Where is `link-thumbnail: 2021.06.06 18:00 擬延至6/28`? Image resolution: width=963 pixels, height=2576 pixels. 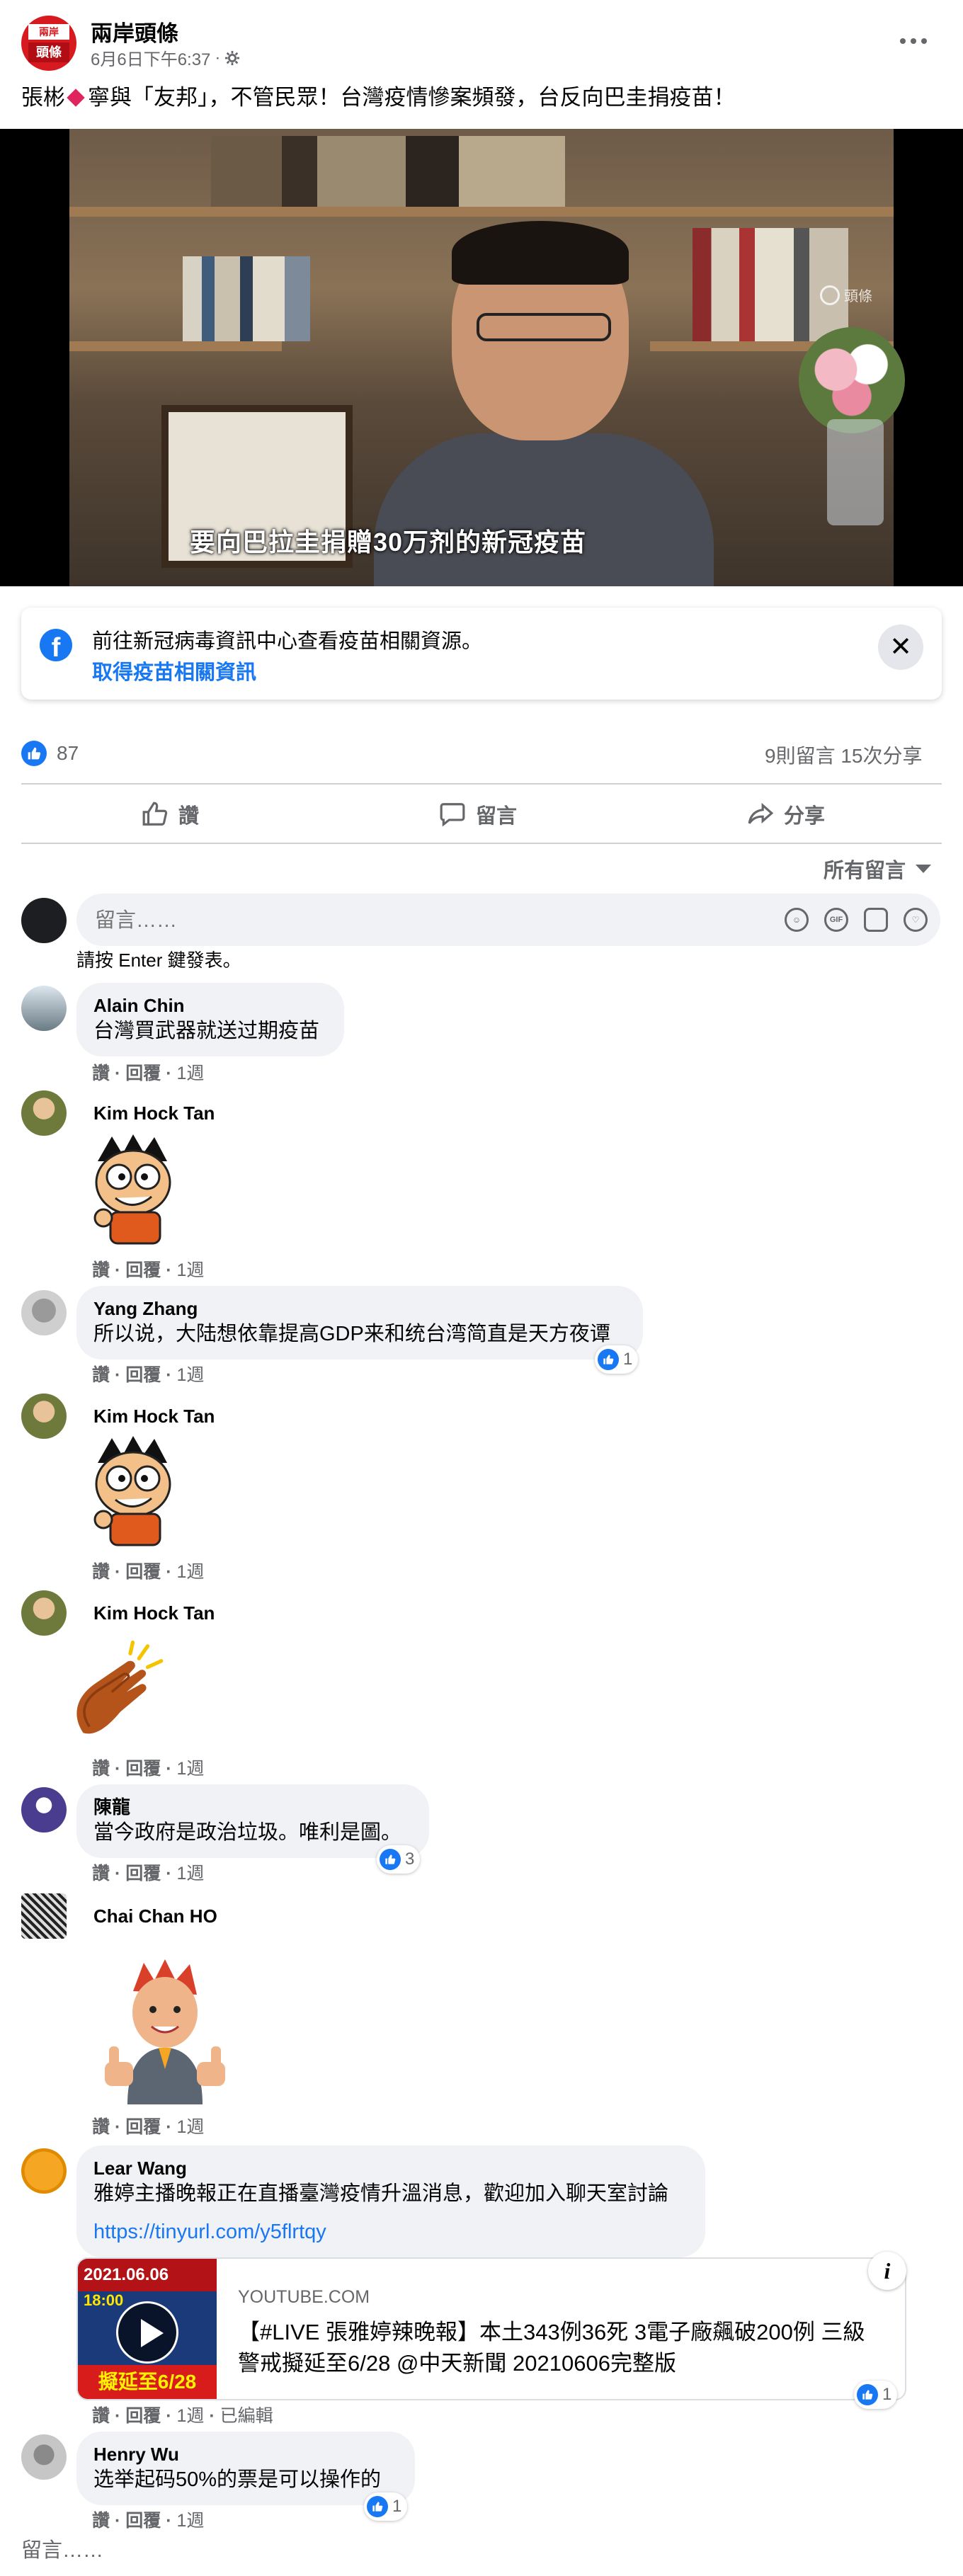
link-thumbnail: 2021.06.06 18:00 擬延至6/28 is located at coordinates (147, 2329).